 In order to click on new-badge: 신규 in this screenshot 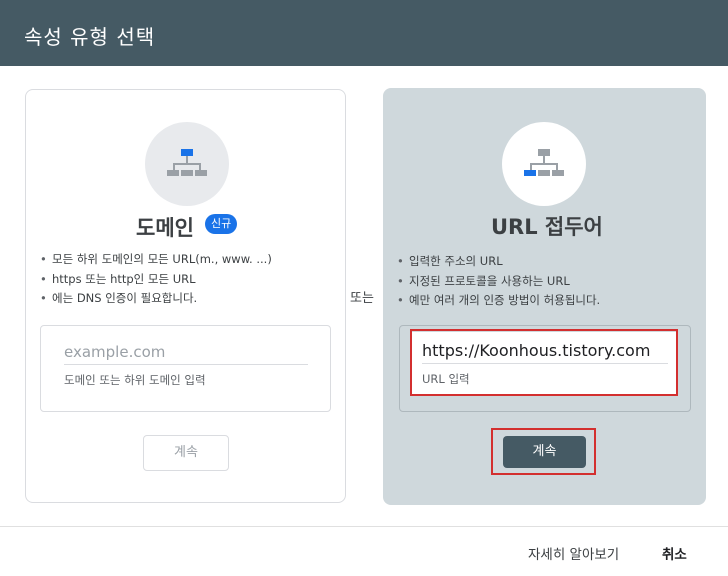, I will do `click(221, 224)`.